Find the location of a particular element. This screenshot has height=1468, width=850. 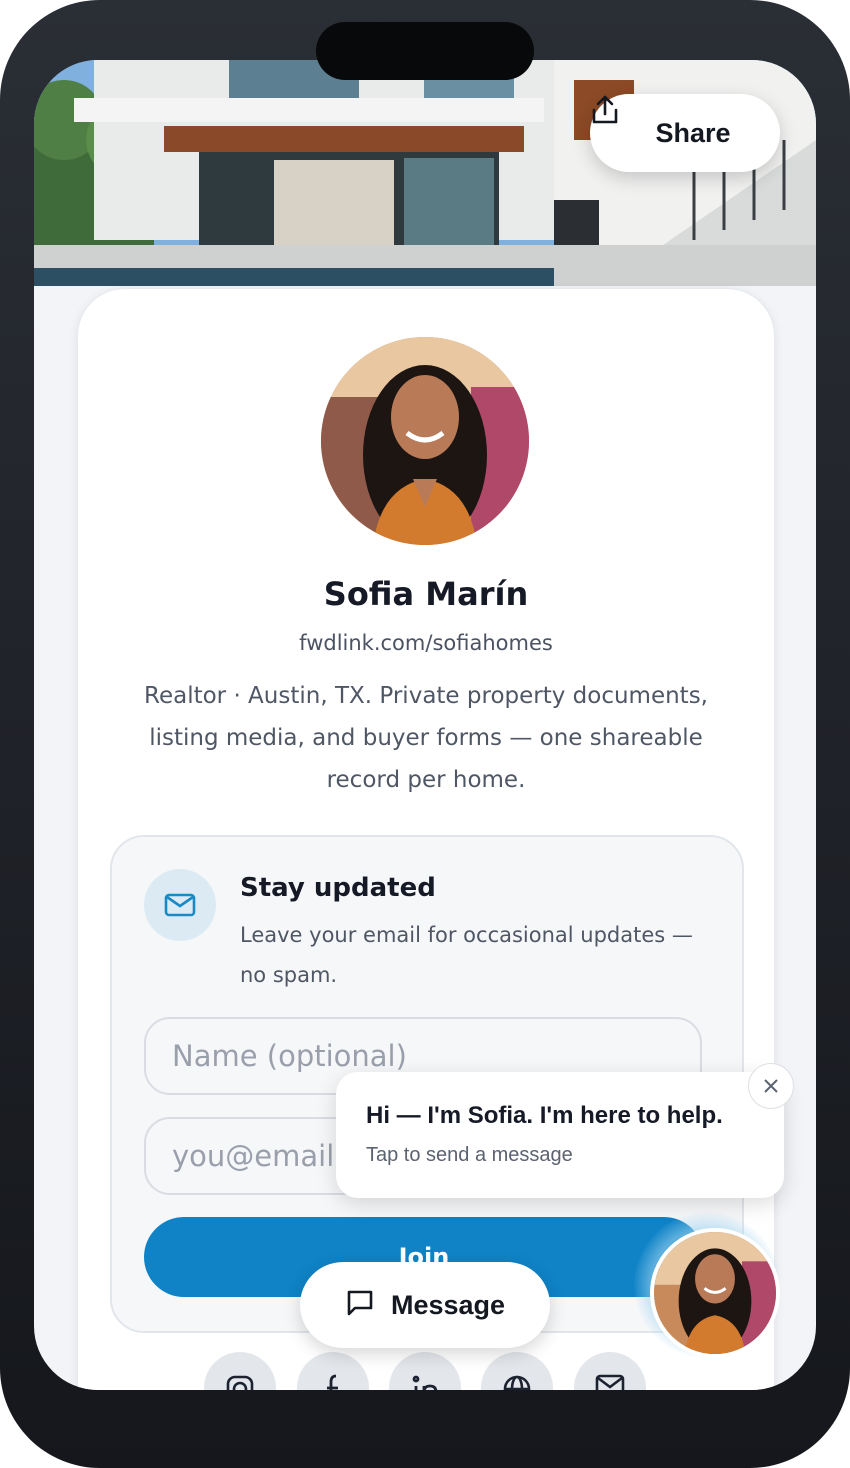

share-button: Share is located at coordinates (685, 133).